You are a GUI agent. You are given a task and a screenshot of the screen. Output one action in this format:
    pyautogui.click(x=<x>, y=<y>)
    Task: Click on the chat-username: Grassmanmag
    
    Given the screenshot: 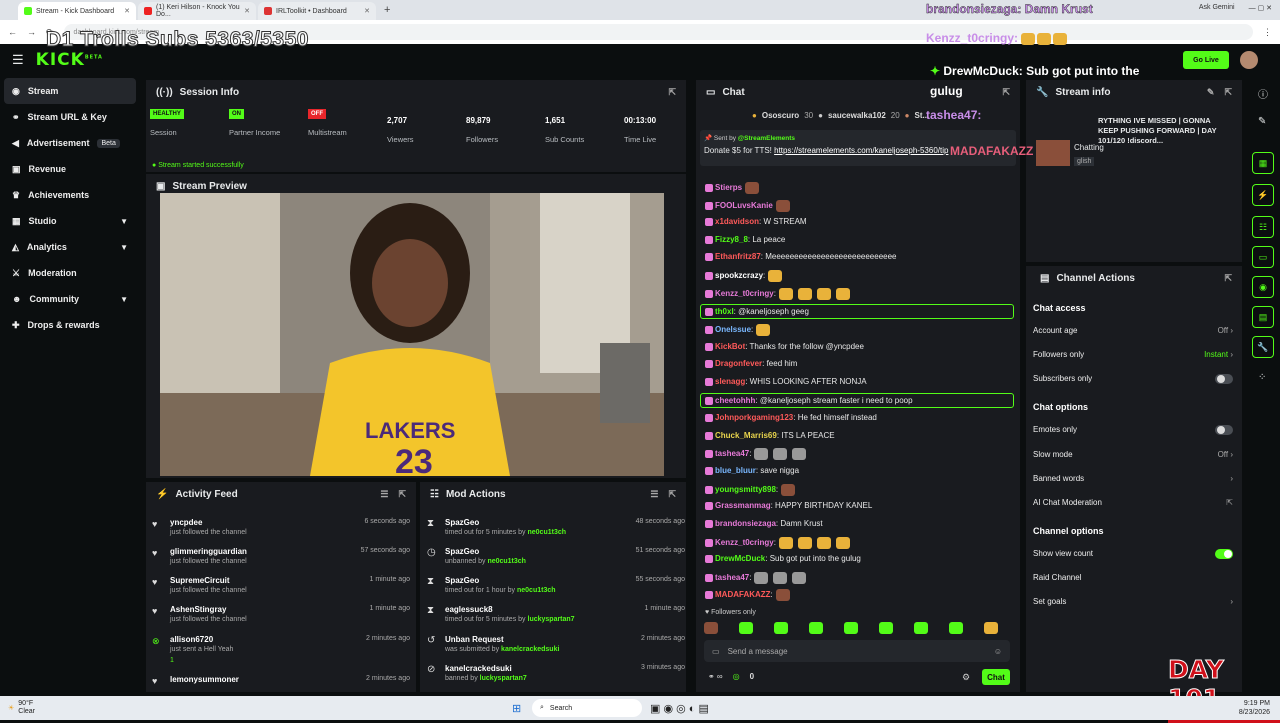 What is the action you would take?
    pyautogui.click(x=743, y=505)
    